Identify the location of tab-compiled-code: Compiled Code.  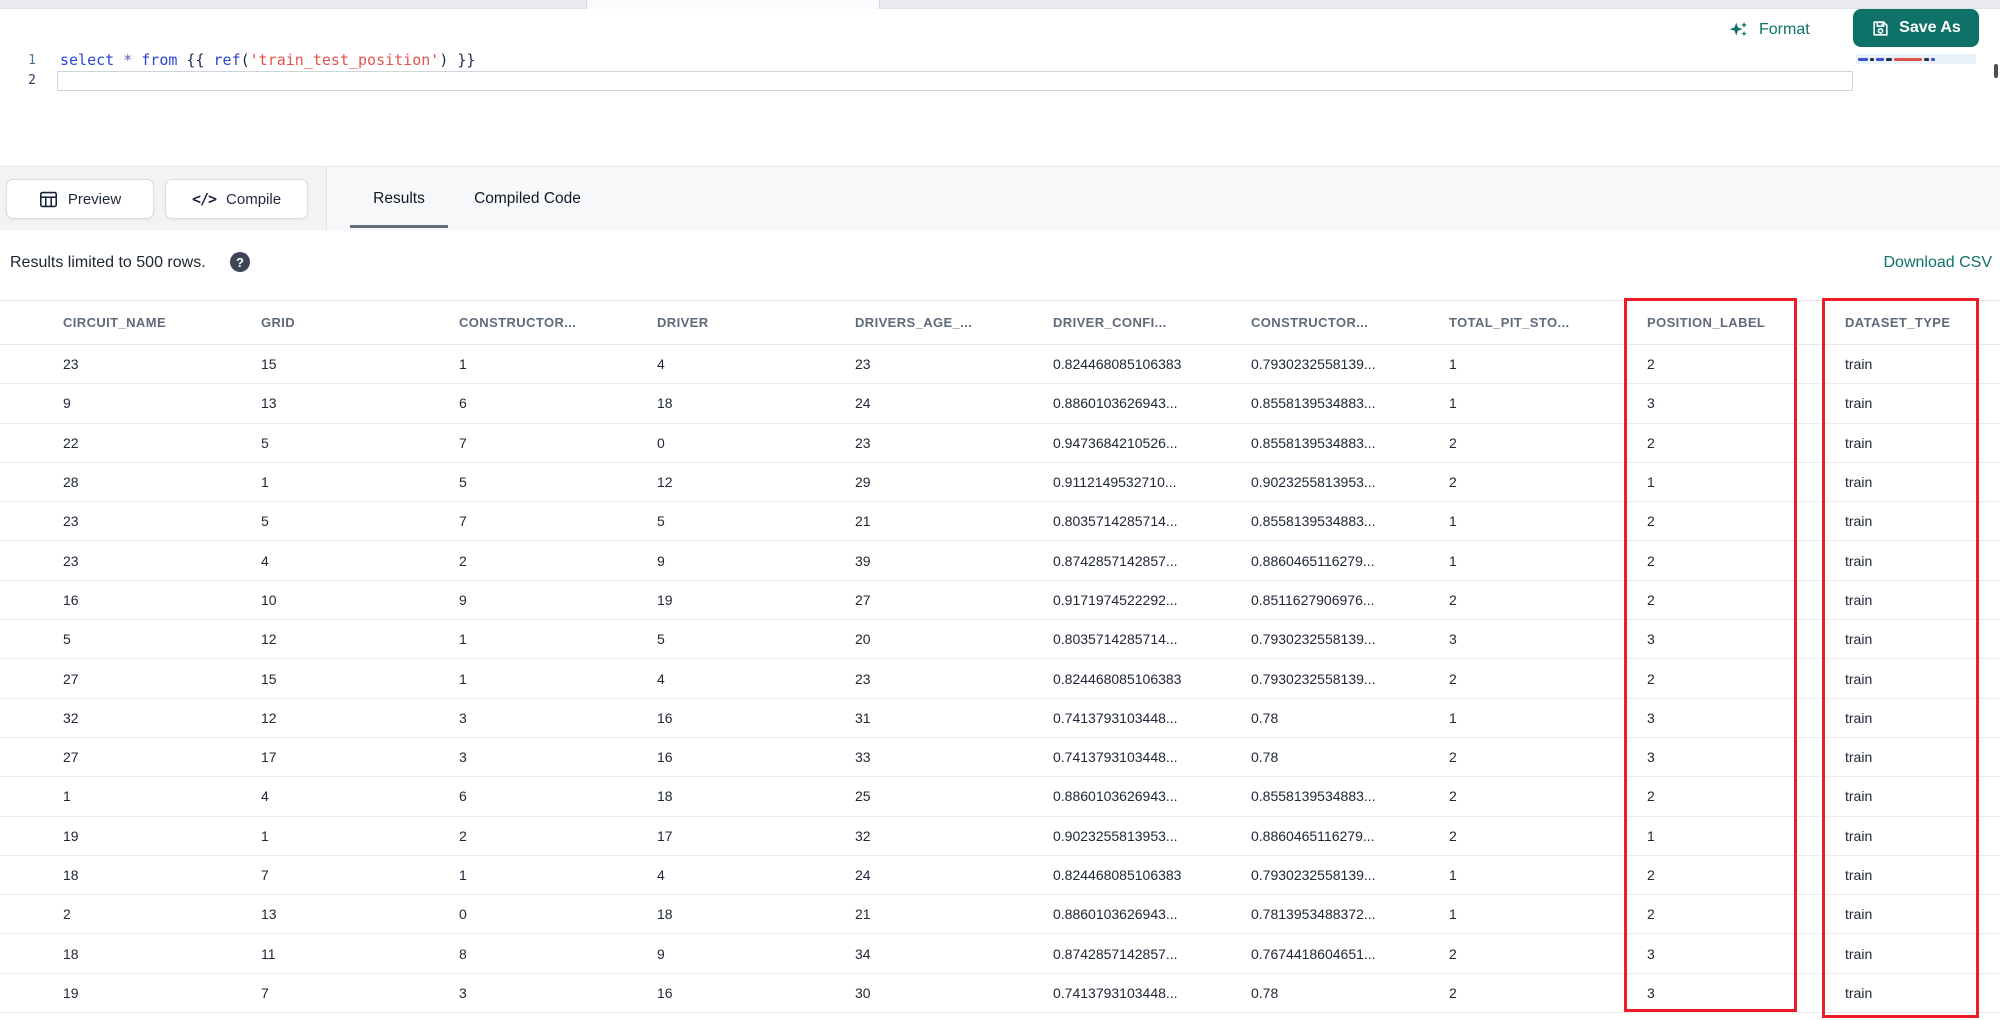
(527, 199).